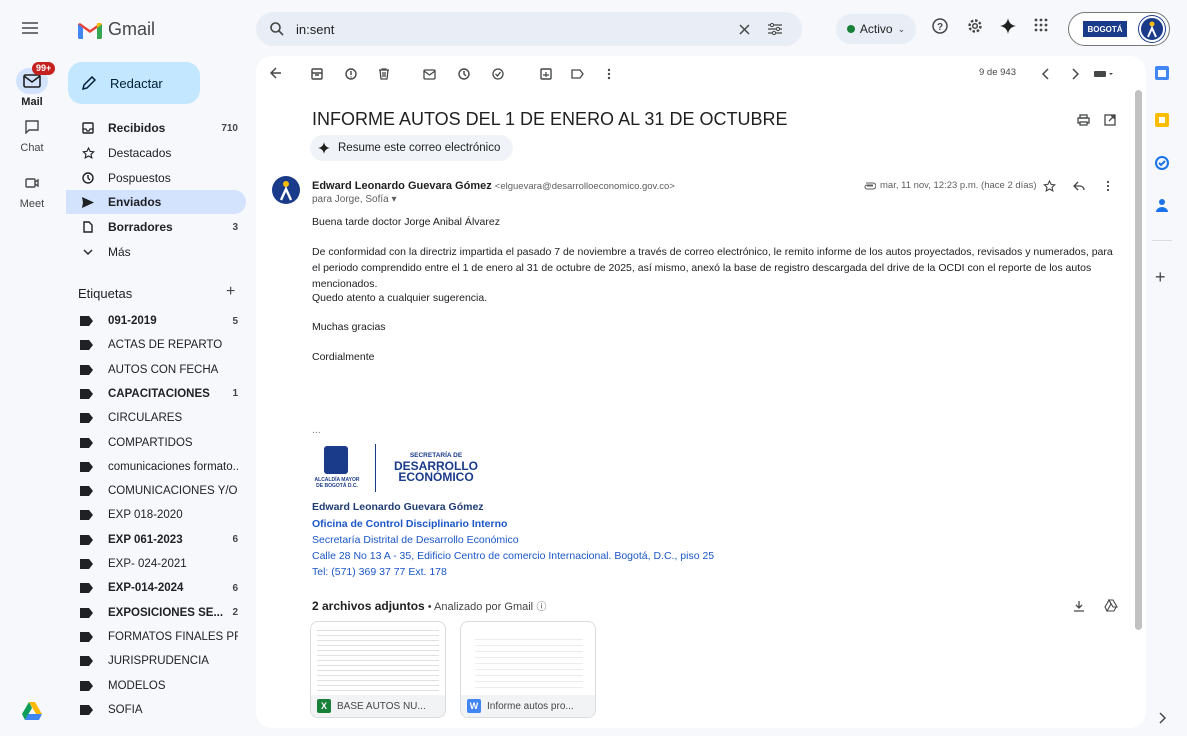 The image size is (1187, 736). I want to click on status-button: Activo ⌄, so click(876, 29).